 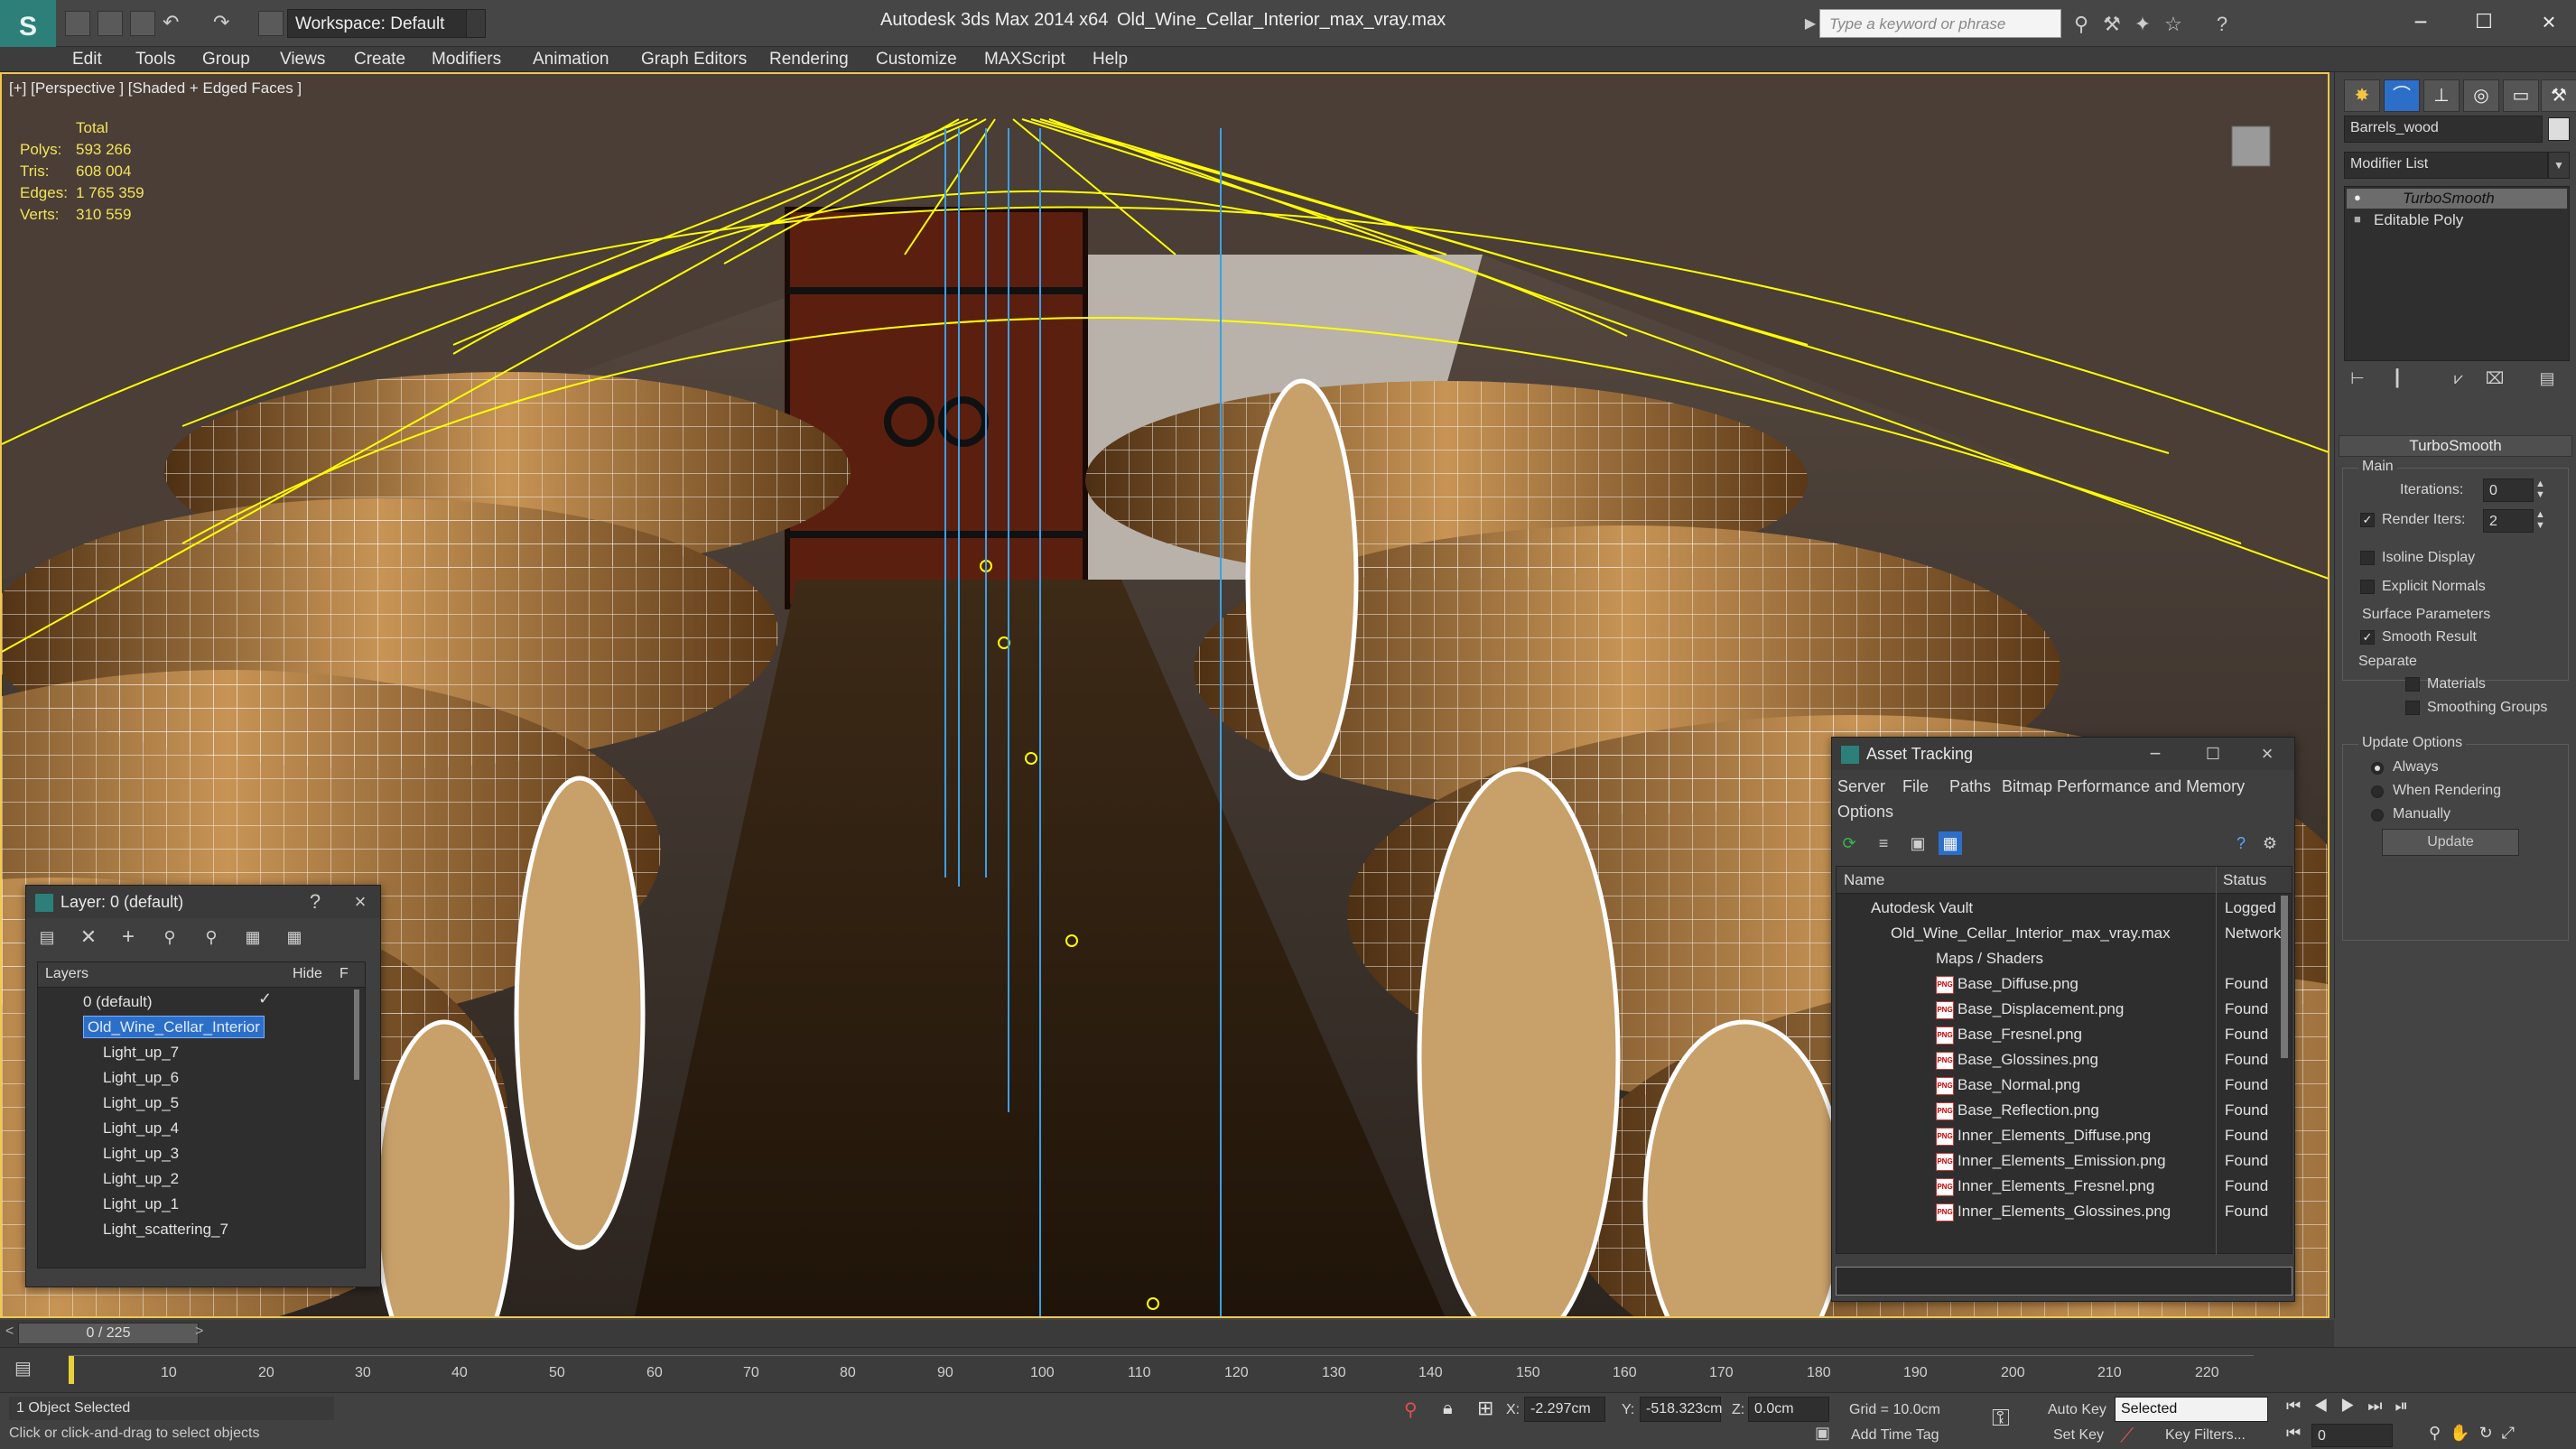 I want to click on search-input: Type a keyword or phrase, so click(x=1940, y=23).